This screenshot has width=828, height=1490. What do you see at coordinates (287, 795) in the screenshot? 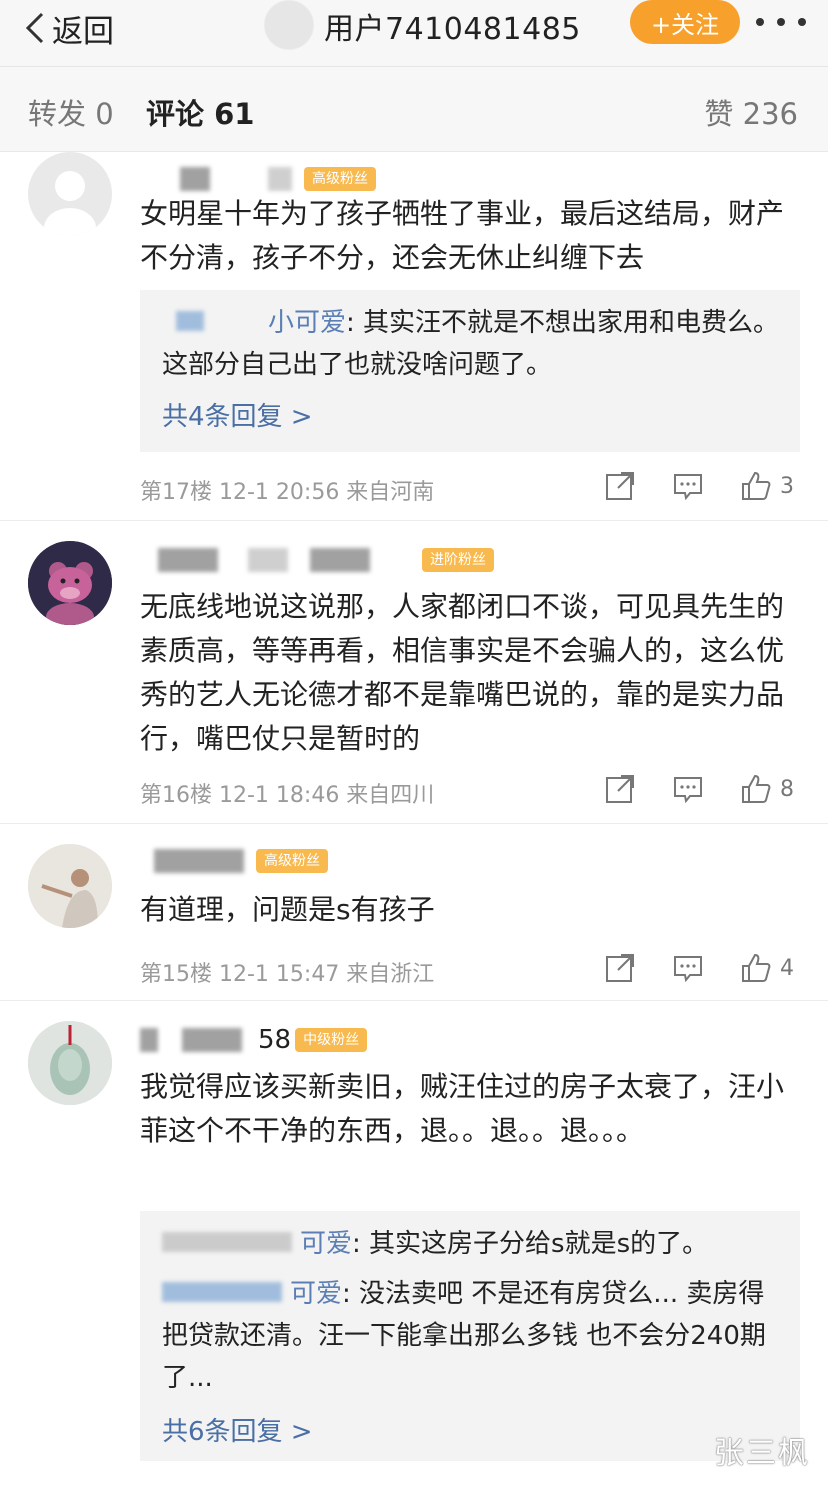
I see `comment-meta: 第16楼 12-1 18:46 来自四川` at bounding box center [287, 795].